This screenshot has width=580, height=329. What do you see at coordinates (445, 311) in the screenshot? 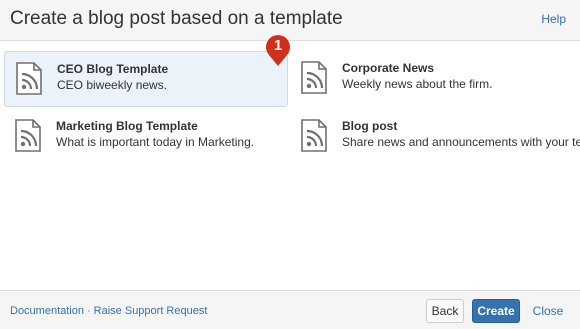
I see `back-button: Back` at bounding box center [445, 311].